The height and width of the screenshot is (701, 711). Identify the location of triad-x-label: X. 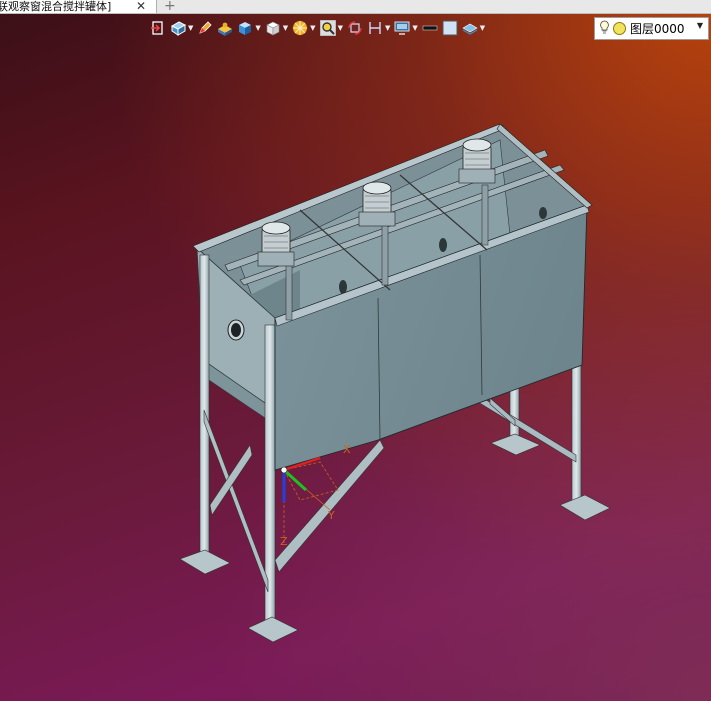
(347, 449).